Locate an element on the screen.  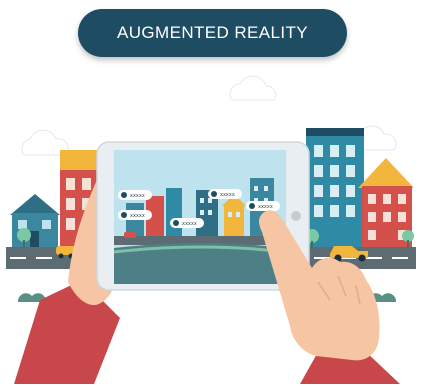
cloud-top is located at coordinates (253, 88).